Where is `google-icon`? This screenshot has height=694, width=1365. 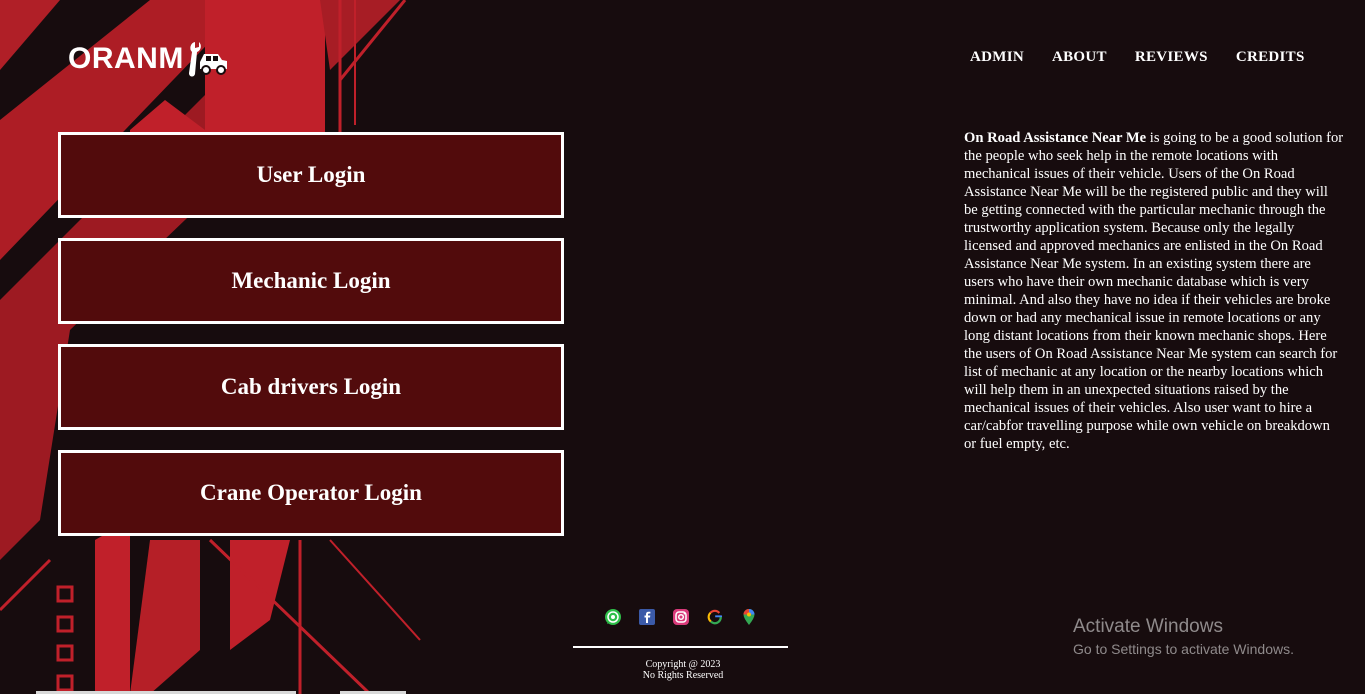 google-icon is located at coordinates (715, 617).